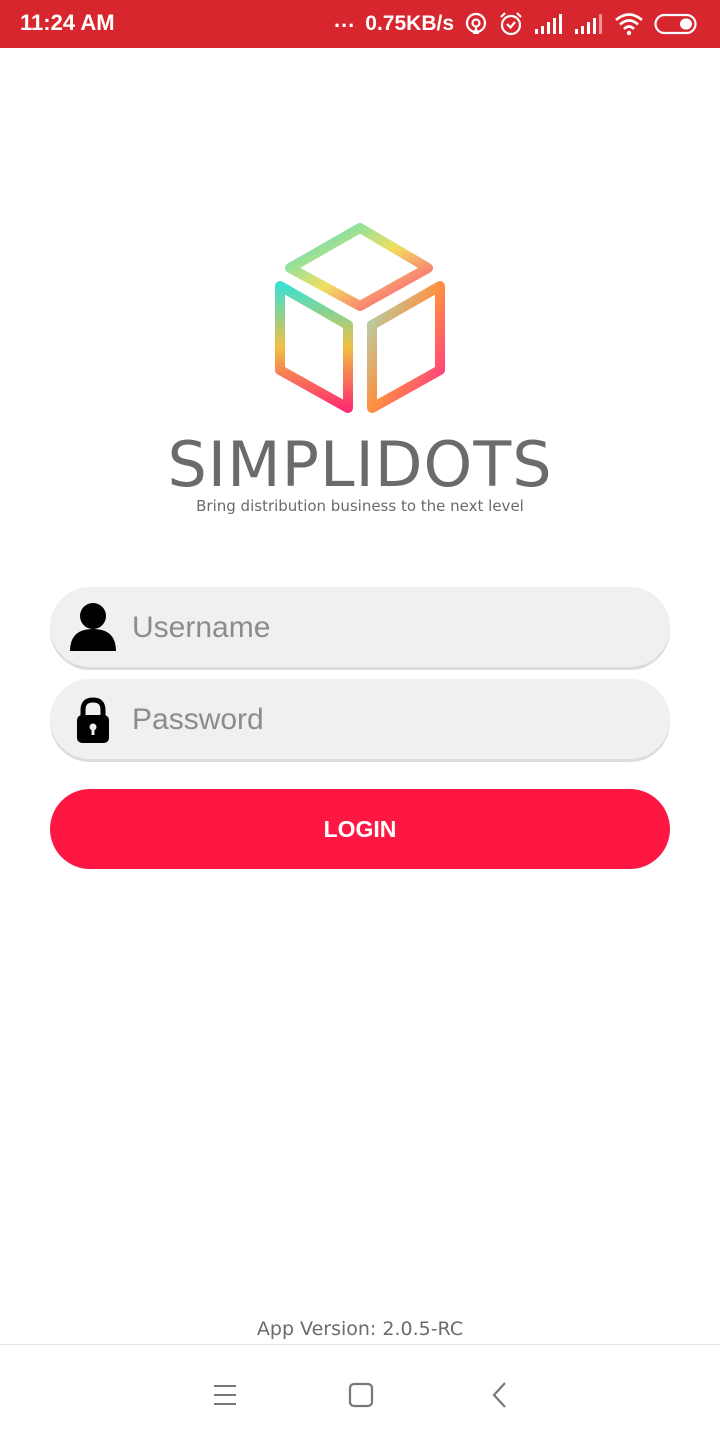 The width and height of the screenshot is (720, 1441). Describe the element at coordinates (67, 22) in the screenshot. I see `status-time: 11:24 AM` at that location.